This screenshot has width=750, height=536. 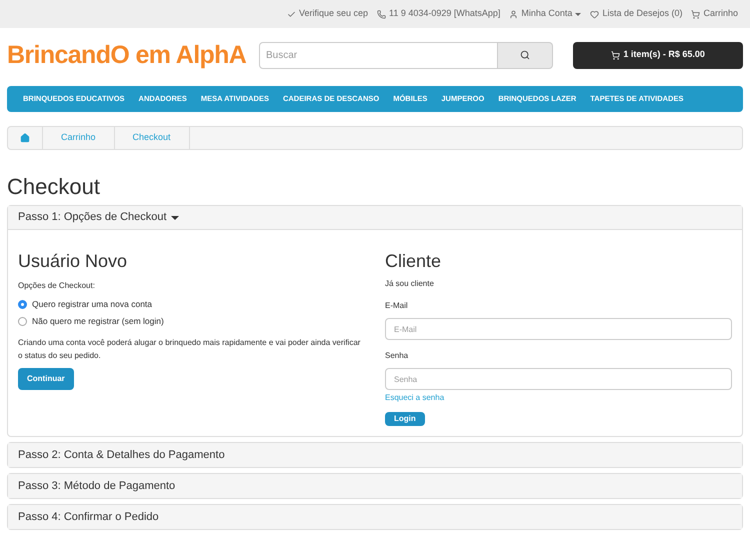 I want to click on text-field: E-Mail, so click(x=558, y=329).